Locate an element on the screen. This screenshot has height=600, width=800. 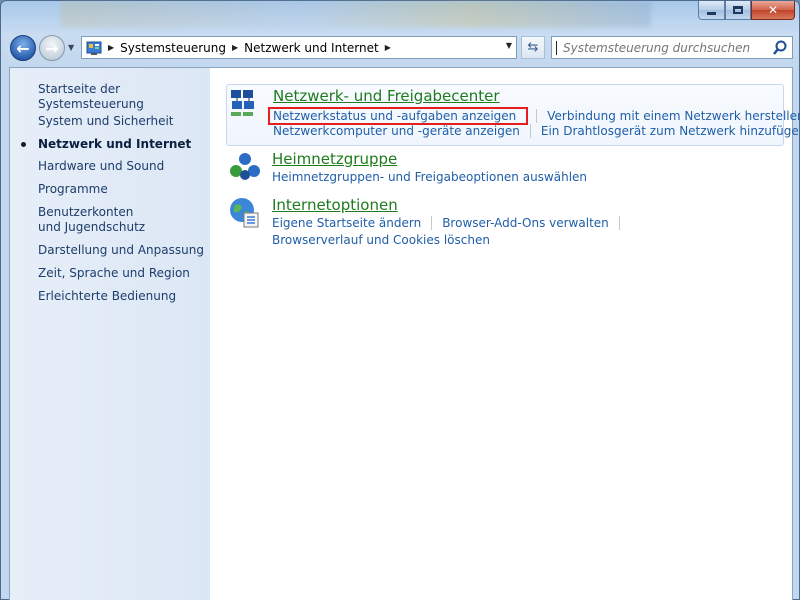
sidebar-home-link: Startseite der Systemsteuerung is located at coordinates (124, 97).